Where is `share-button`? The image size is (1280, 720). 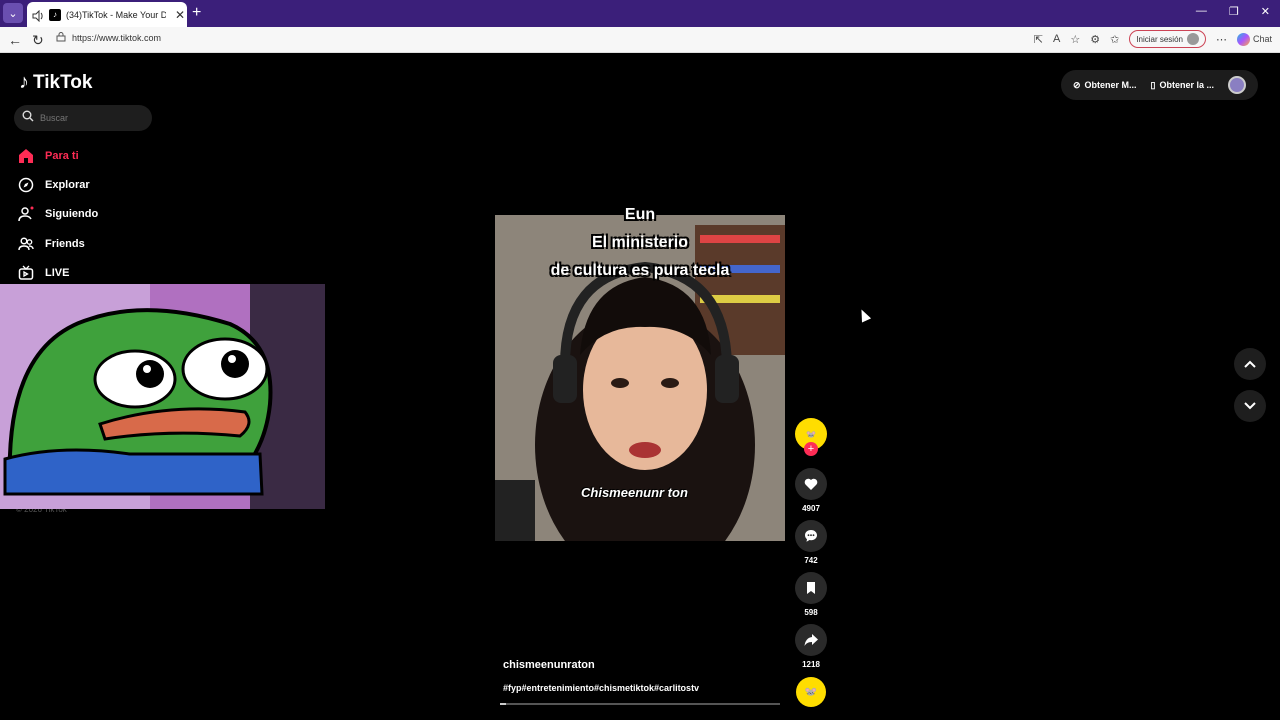
share-button is located at coordinates (811, 640).